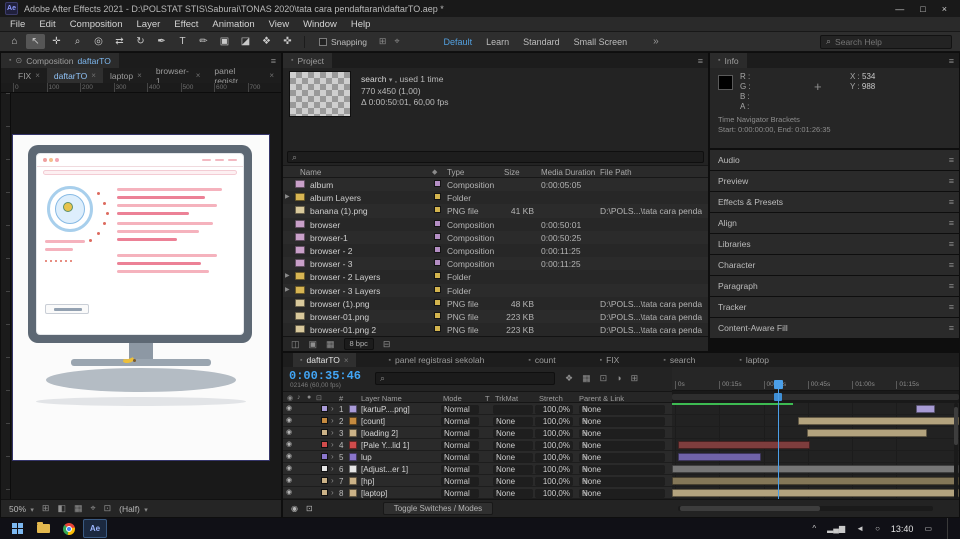 The image size is (960, 539). I want to click on column-parent-link: Parent & Link, so click(601, 398).